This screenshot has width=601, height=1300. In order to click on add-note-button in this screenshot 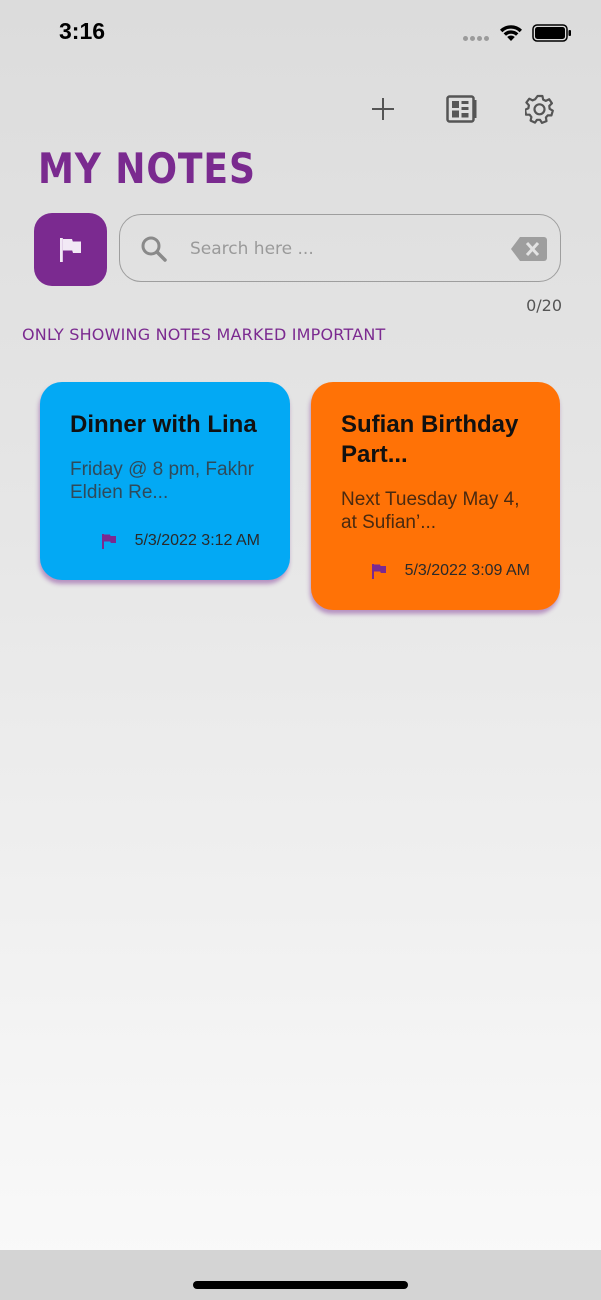, I will do `click(383, 109)`.